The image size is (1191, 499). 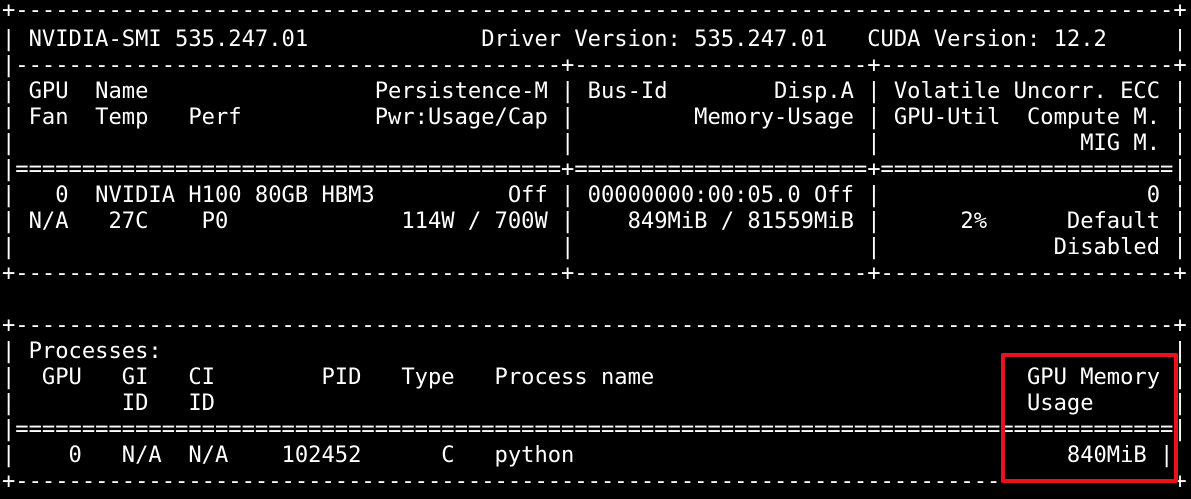 What do you see at coordinates (588, 455) in the screenshot?
I see `process-row: | 0 N/A N/A 102452 C python 840MiB |` at bounding box center [588, 455].